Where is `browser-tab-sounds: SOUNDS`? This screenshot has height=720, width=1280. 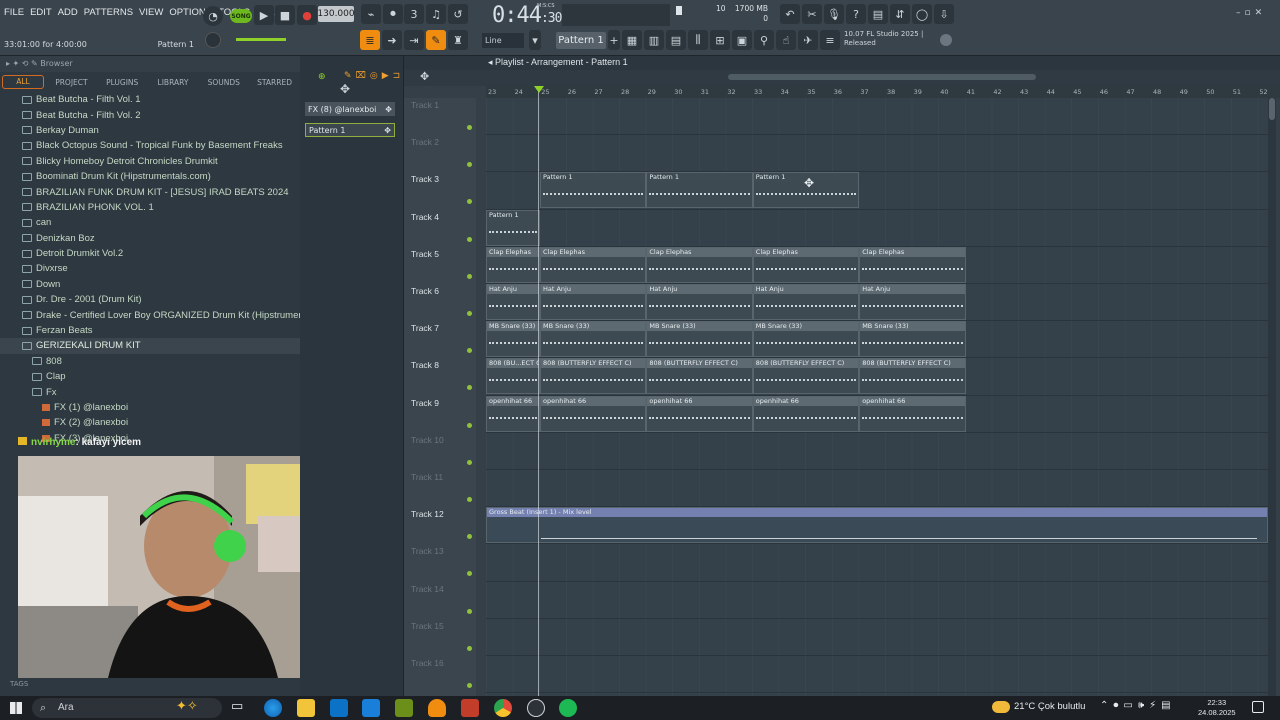 browser-tab-sounds: SOUNDS is located at coordinates (223, 82).